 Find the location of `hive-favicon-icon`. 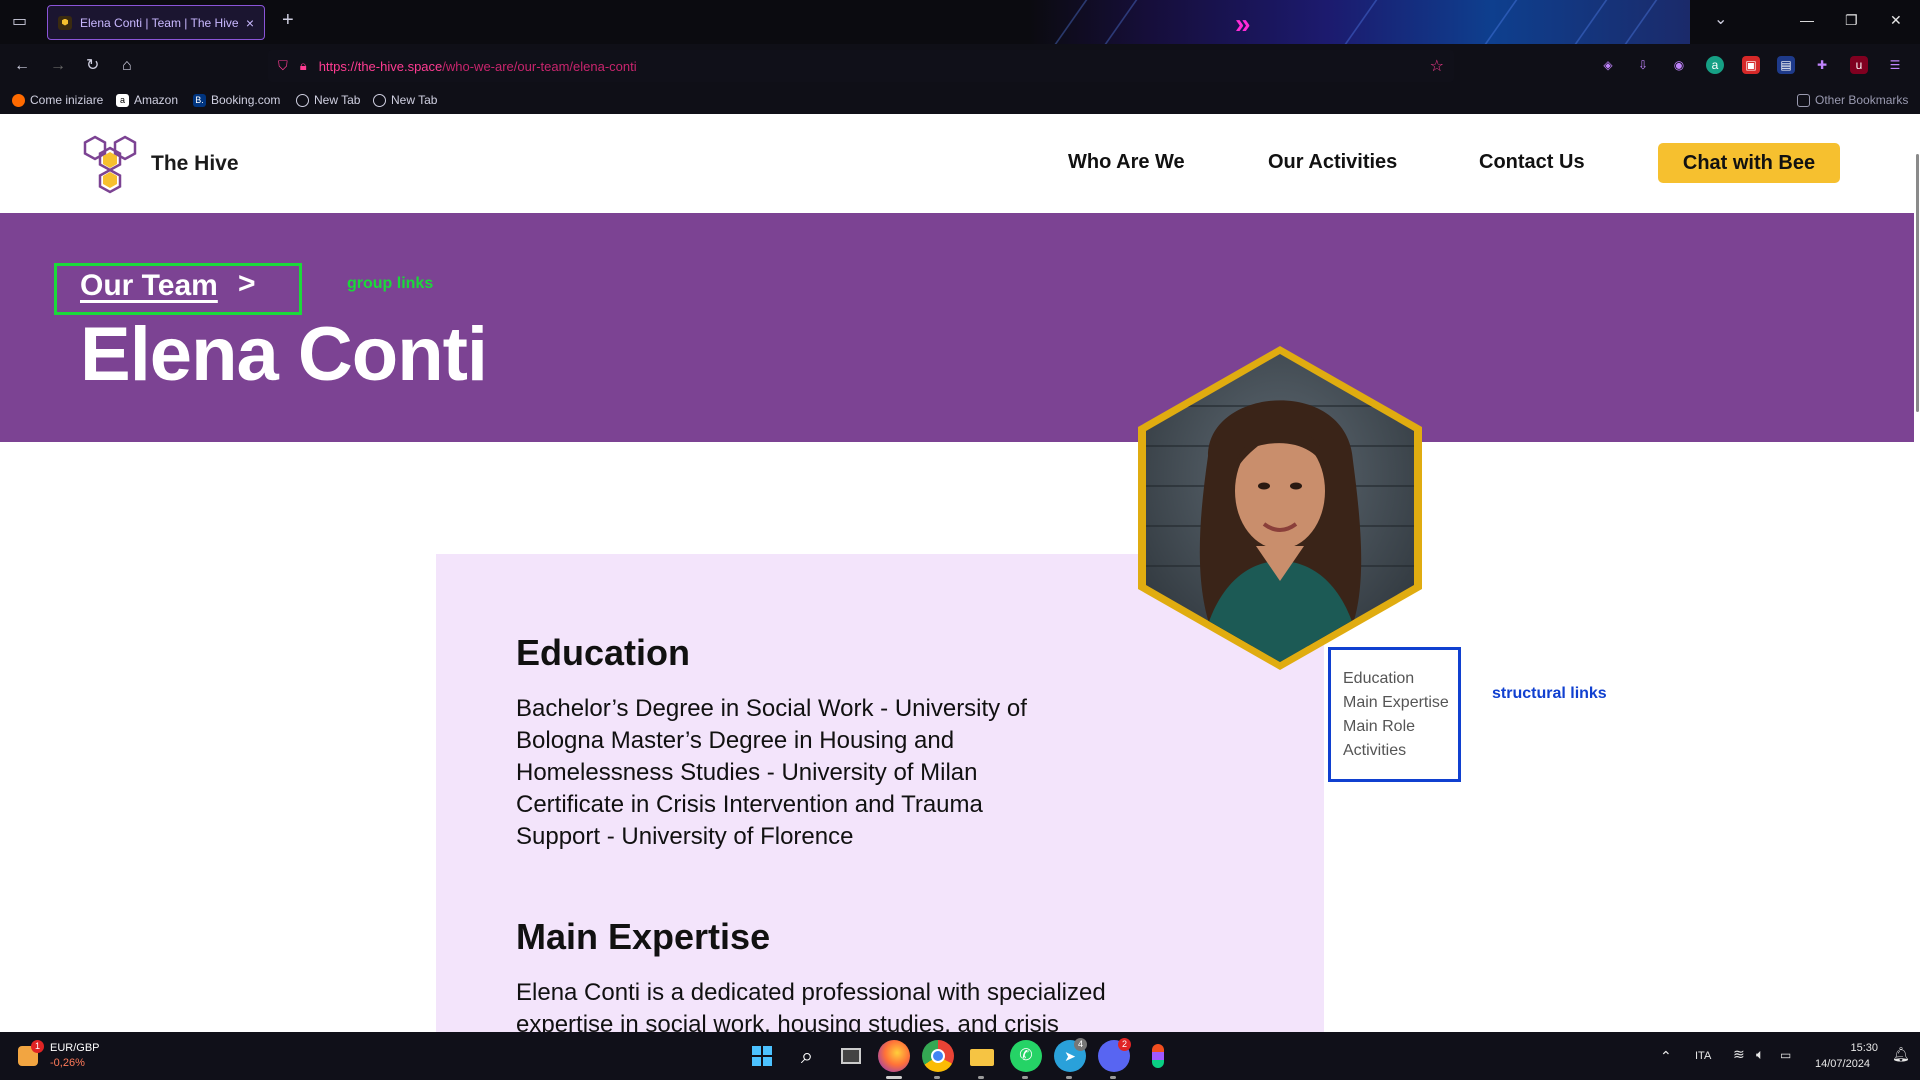

hive-favicon-icon is located at coordinates (65, 22).